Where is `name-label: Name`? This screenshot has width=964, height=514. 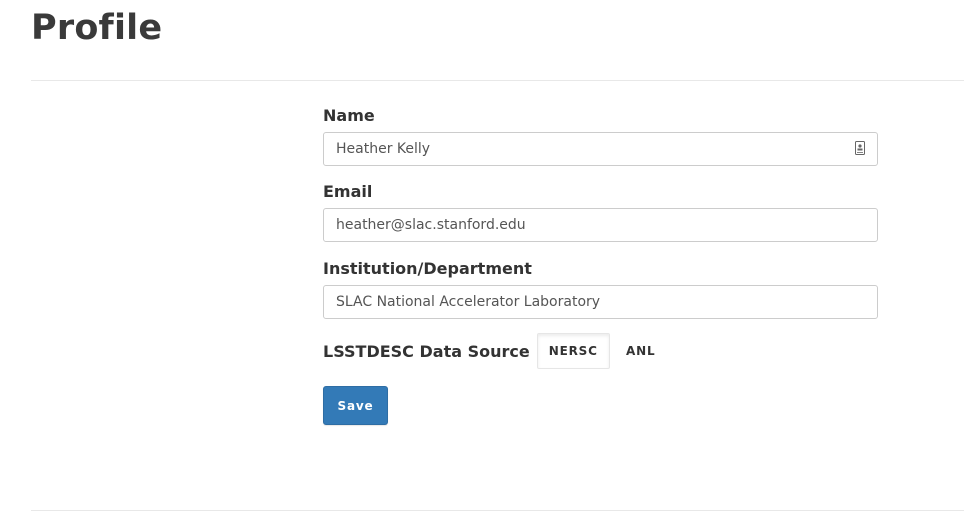
name-label: Name is located at coordinates (349, 115).